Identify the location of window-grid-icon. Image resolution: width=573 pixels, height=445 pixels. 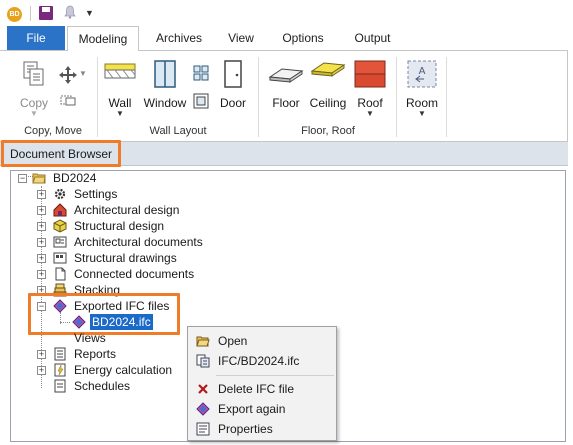
(201, 73).